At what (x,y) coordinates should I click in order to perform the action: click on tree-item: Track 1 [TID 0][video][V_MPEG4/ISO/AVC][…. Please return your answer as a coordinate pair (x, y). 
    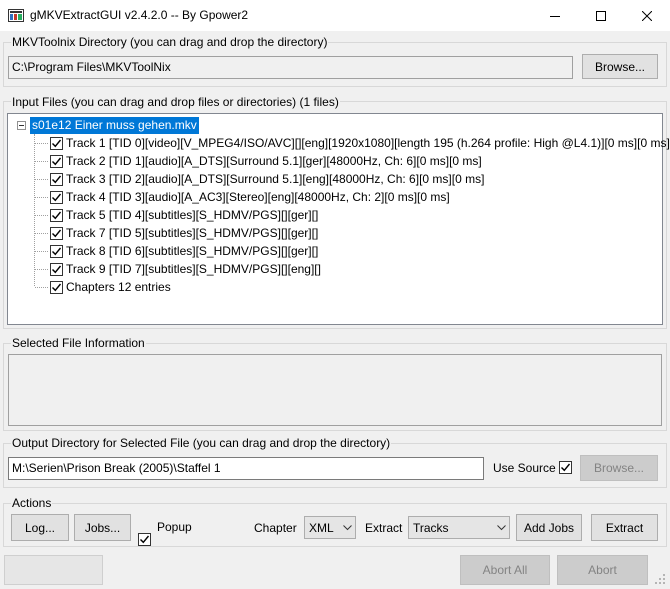
    Looking at the image, I should click on (360, 143).